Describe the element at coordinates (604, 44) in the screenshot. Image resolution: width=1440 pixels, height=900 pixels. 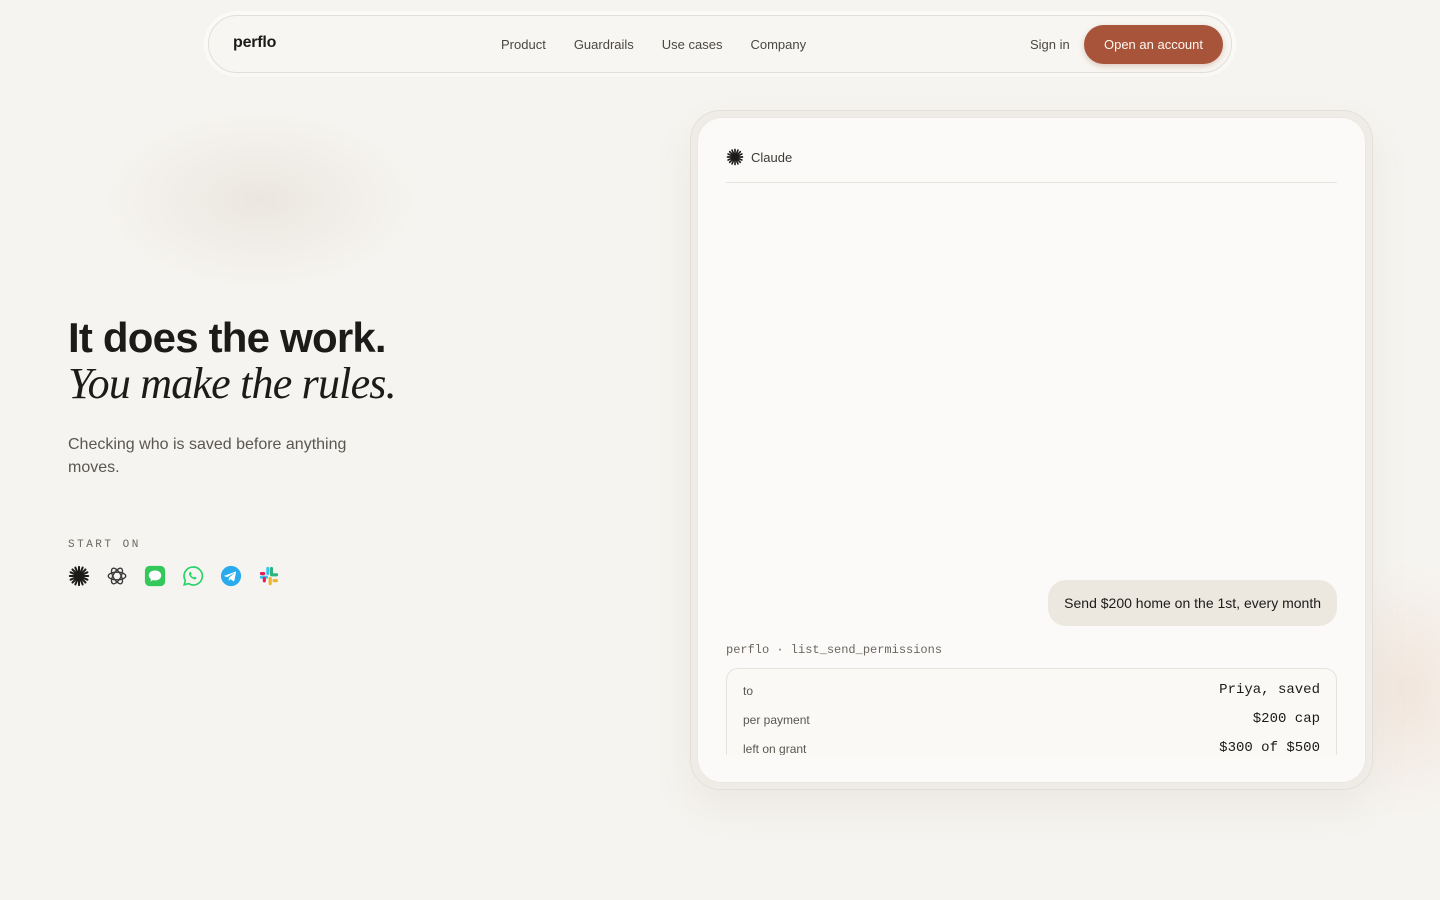
I see `nav-link-guardrails: Guardrails` at that location.